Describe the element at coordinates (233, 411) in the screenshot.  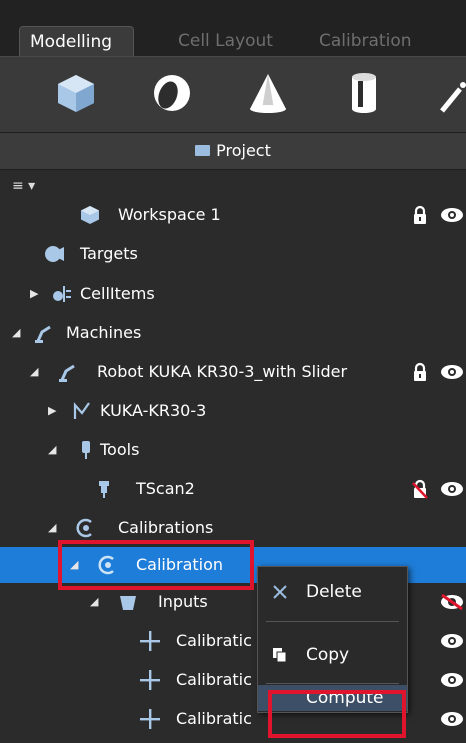
I see `tree-item-kuka-kr30: ▶ KUKA-KR30-3` at that location.